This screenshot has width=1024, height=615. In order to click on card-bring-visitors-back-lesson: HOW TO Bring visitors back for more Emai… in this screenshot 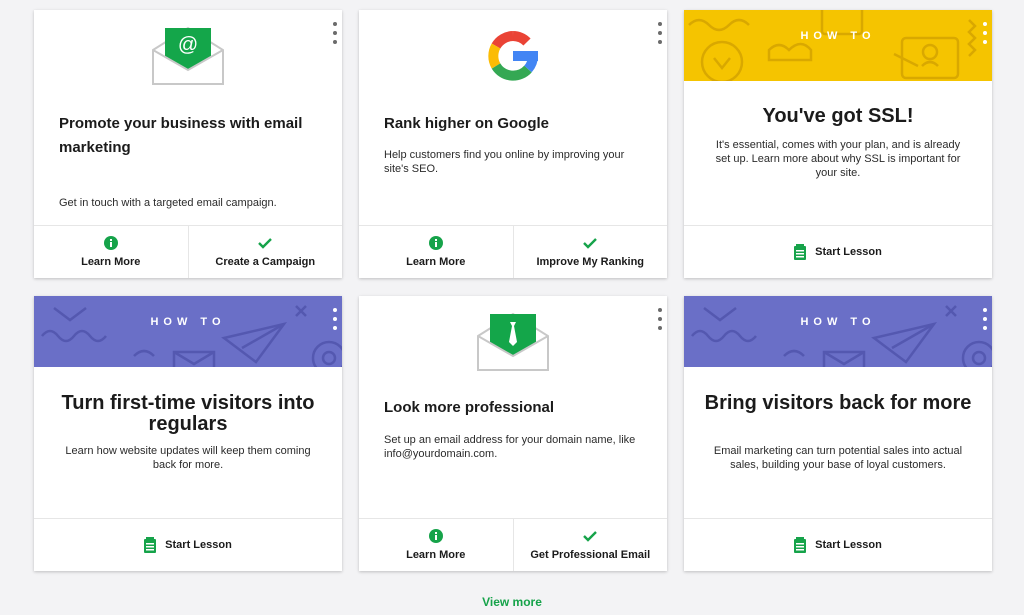, I will do `click(838, 433)`.